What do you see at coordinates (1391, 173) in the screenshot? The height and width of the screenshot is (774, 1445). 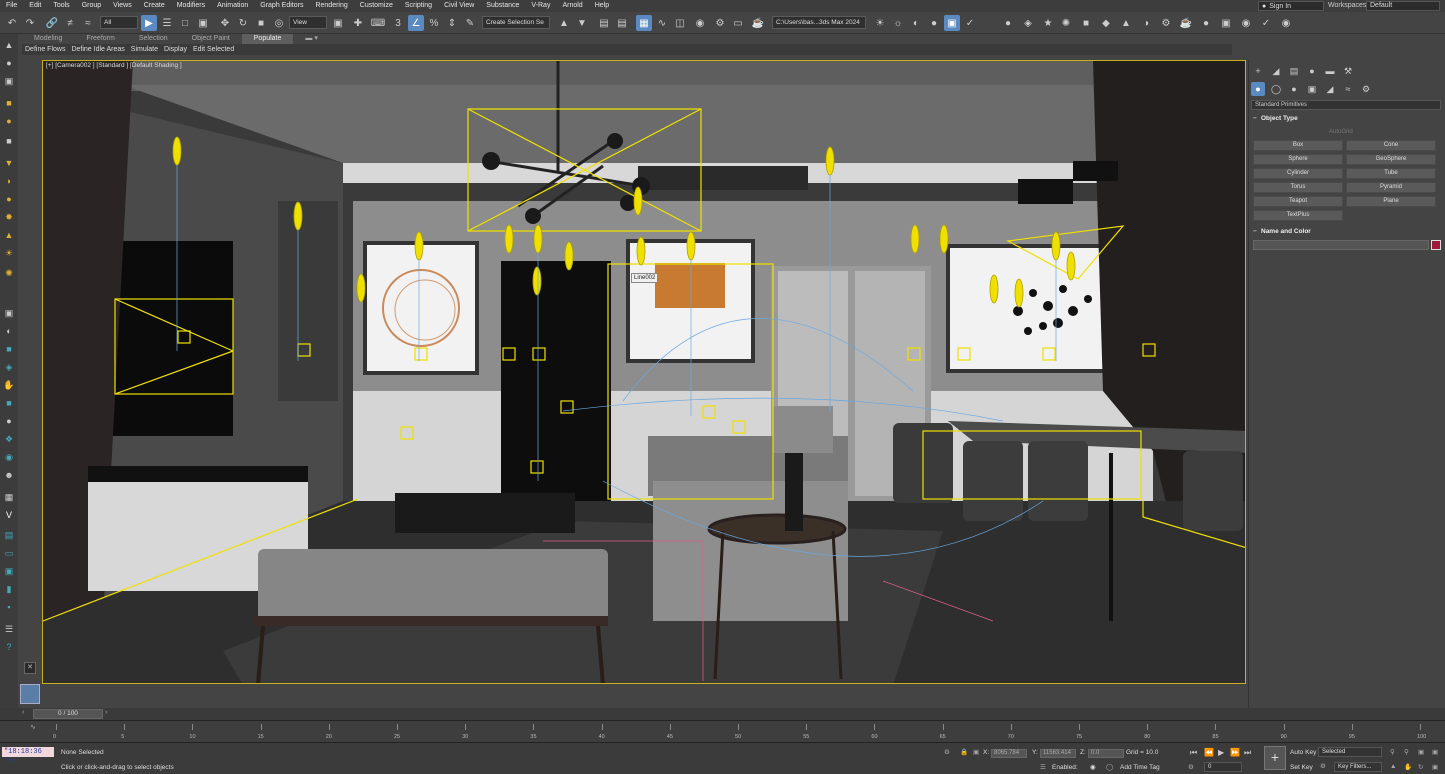 I see `tube-button: Tube` at bounding box center [1391, 173].